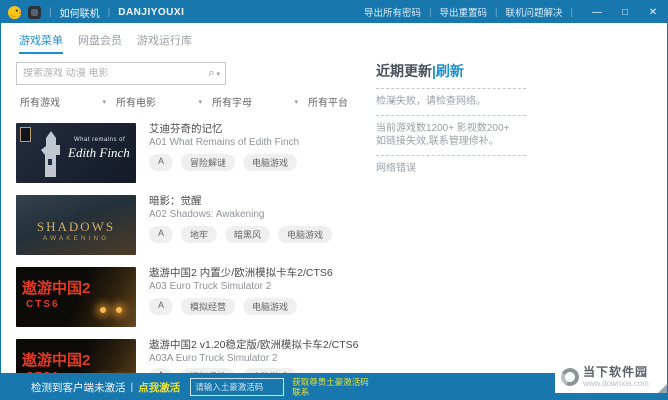 The image size is (668, 400). I want to click on corner-fold, so click(662, 388).